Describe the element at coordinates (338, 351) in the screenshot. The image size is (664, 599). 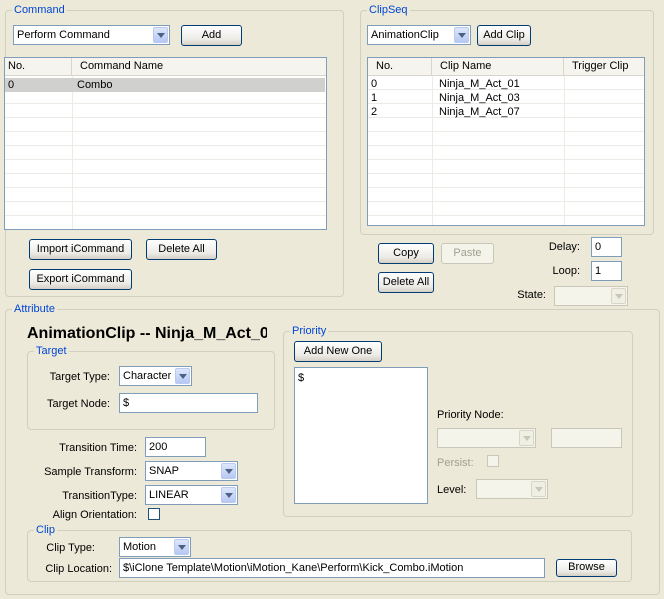
I see `add-new-one-button: Add New One` at that location.